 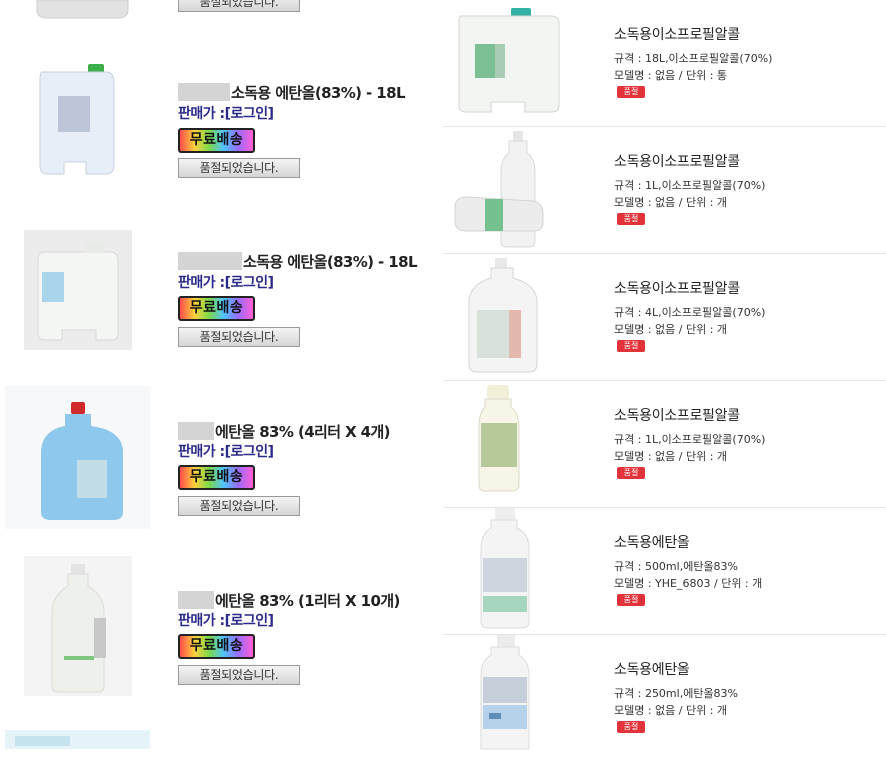 I want to click on product-title: 에탄올 83% (4리터 X 4개), so click(x=284, y=431).